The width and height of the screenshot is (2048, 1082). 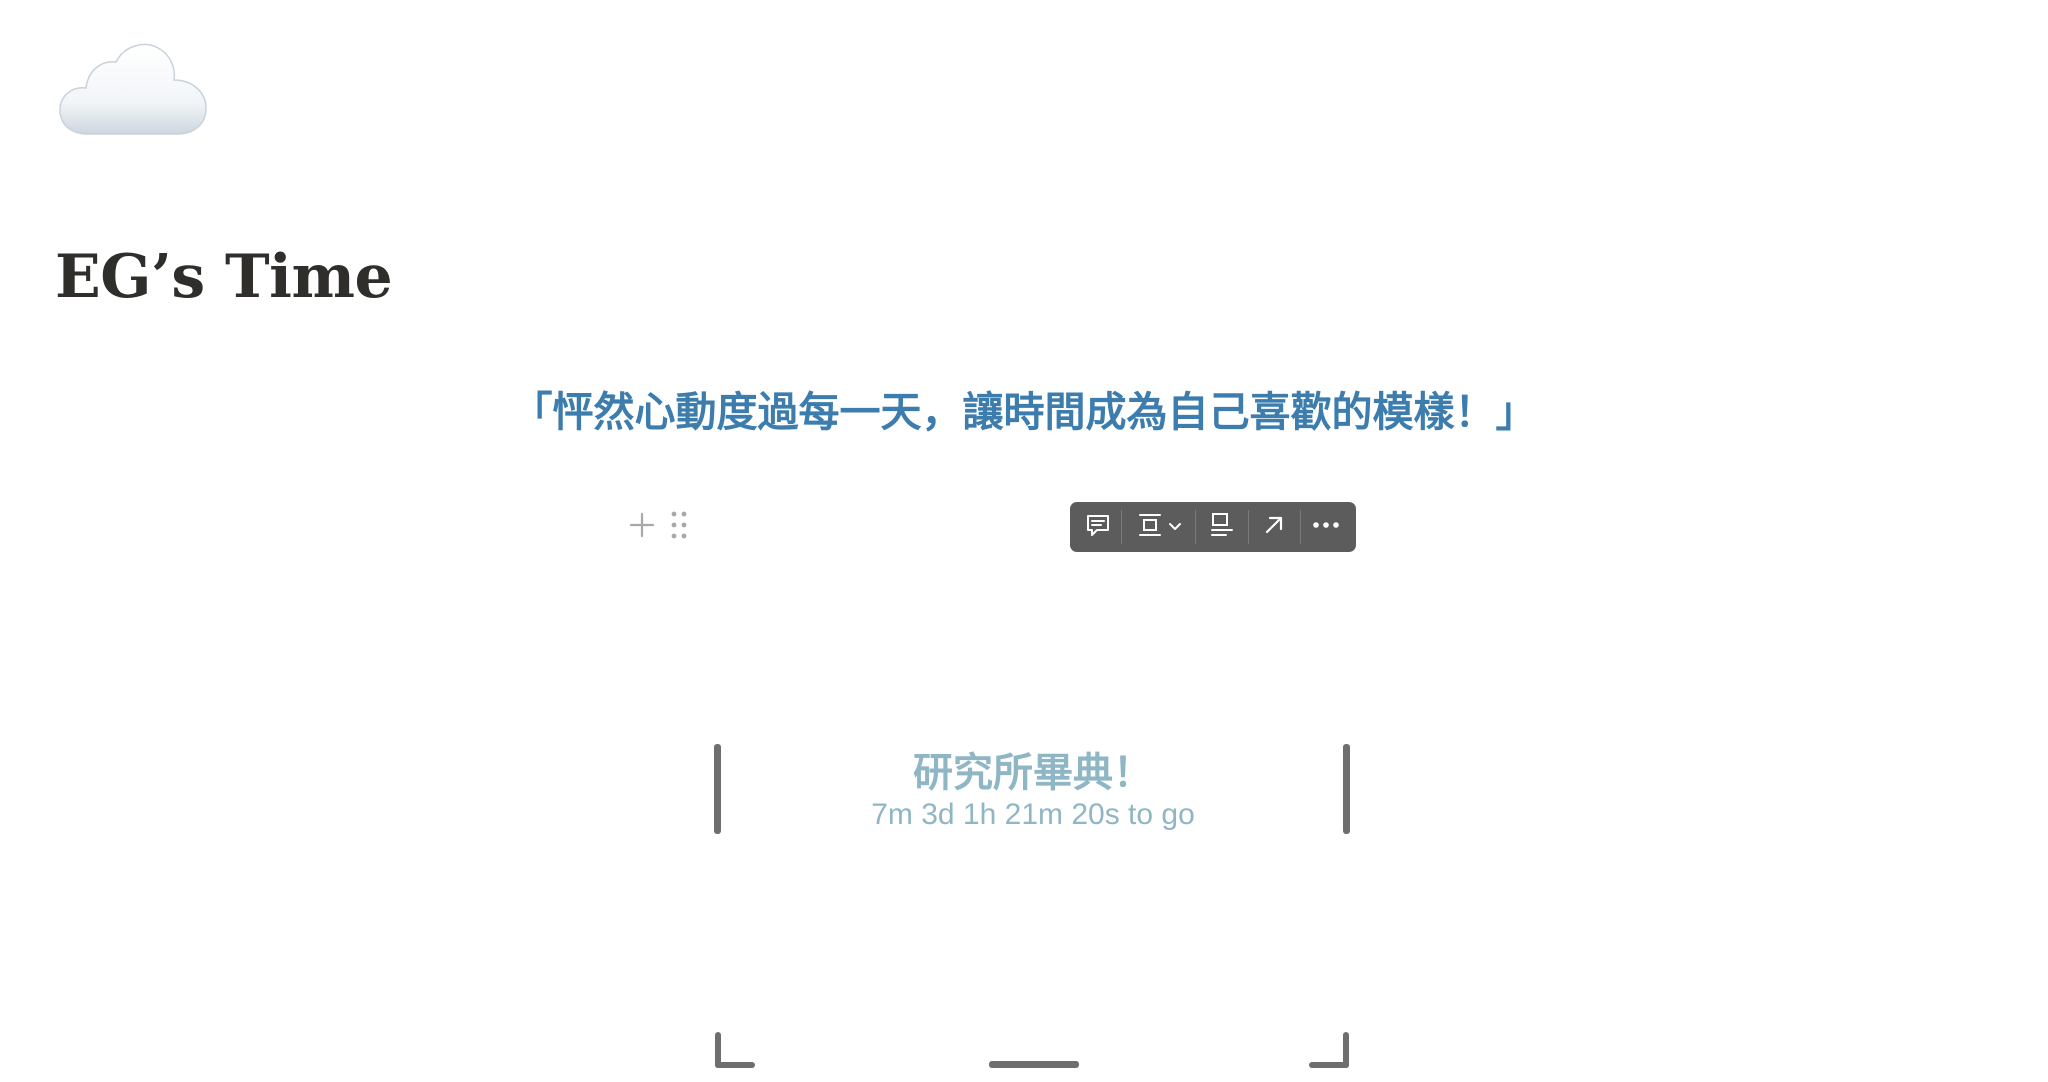 I want to click on embed-toolbar, so click(x=1213, y=527).